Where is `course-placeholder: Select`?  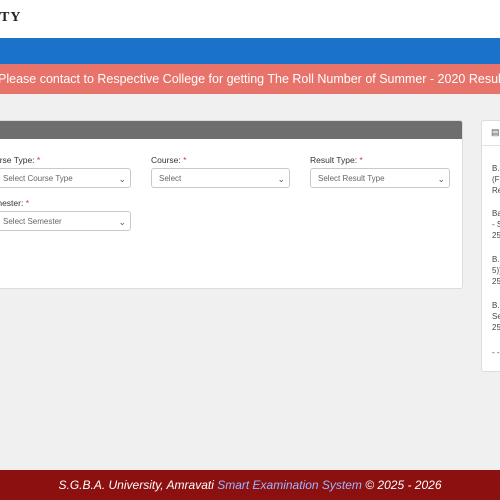
course-placeholder: Select is located at coordinates (170, 178).